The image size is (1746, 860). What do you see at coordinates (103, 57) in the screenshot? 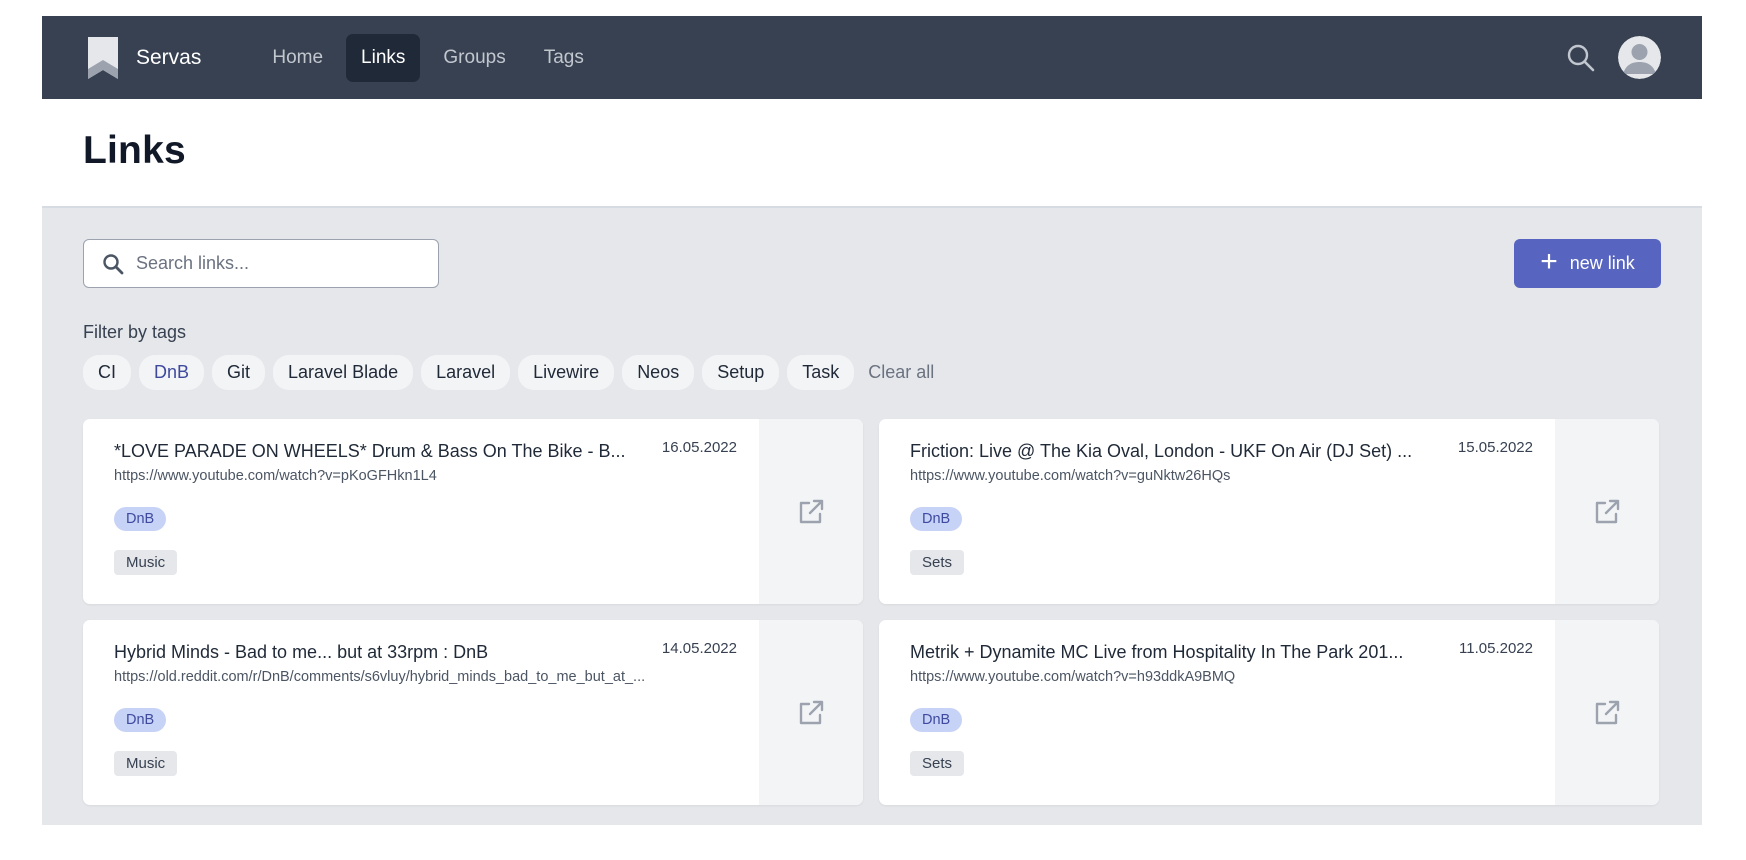
I see `bookmark-icon` at bounding box center [103, 57].